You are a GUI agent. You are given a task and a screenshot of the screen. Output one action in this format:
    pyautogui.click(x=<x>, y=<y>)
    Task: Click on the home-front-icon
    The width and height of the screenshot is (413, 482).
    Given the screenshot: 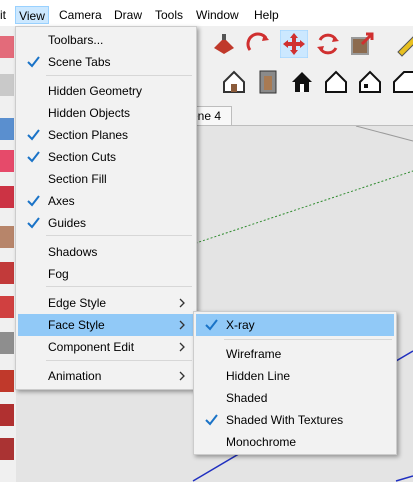 What is the action you would take?
    pyautogui.click(x=302, y=82)
    